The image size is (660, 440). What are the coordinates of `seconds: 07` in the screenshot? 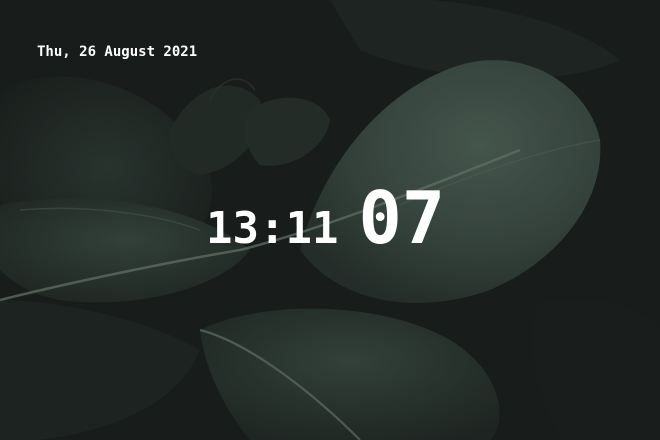 It's located at (402, 218).